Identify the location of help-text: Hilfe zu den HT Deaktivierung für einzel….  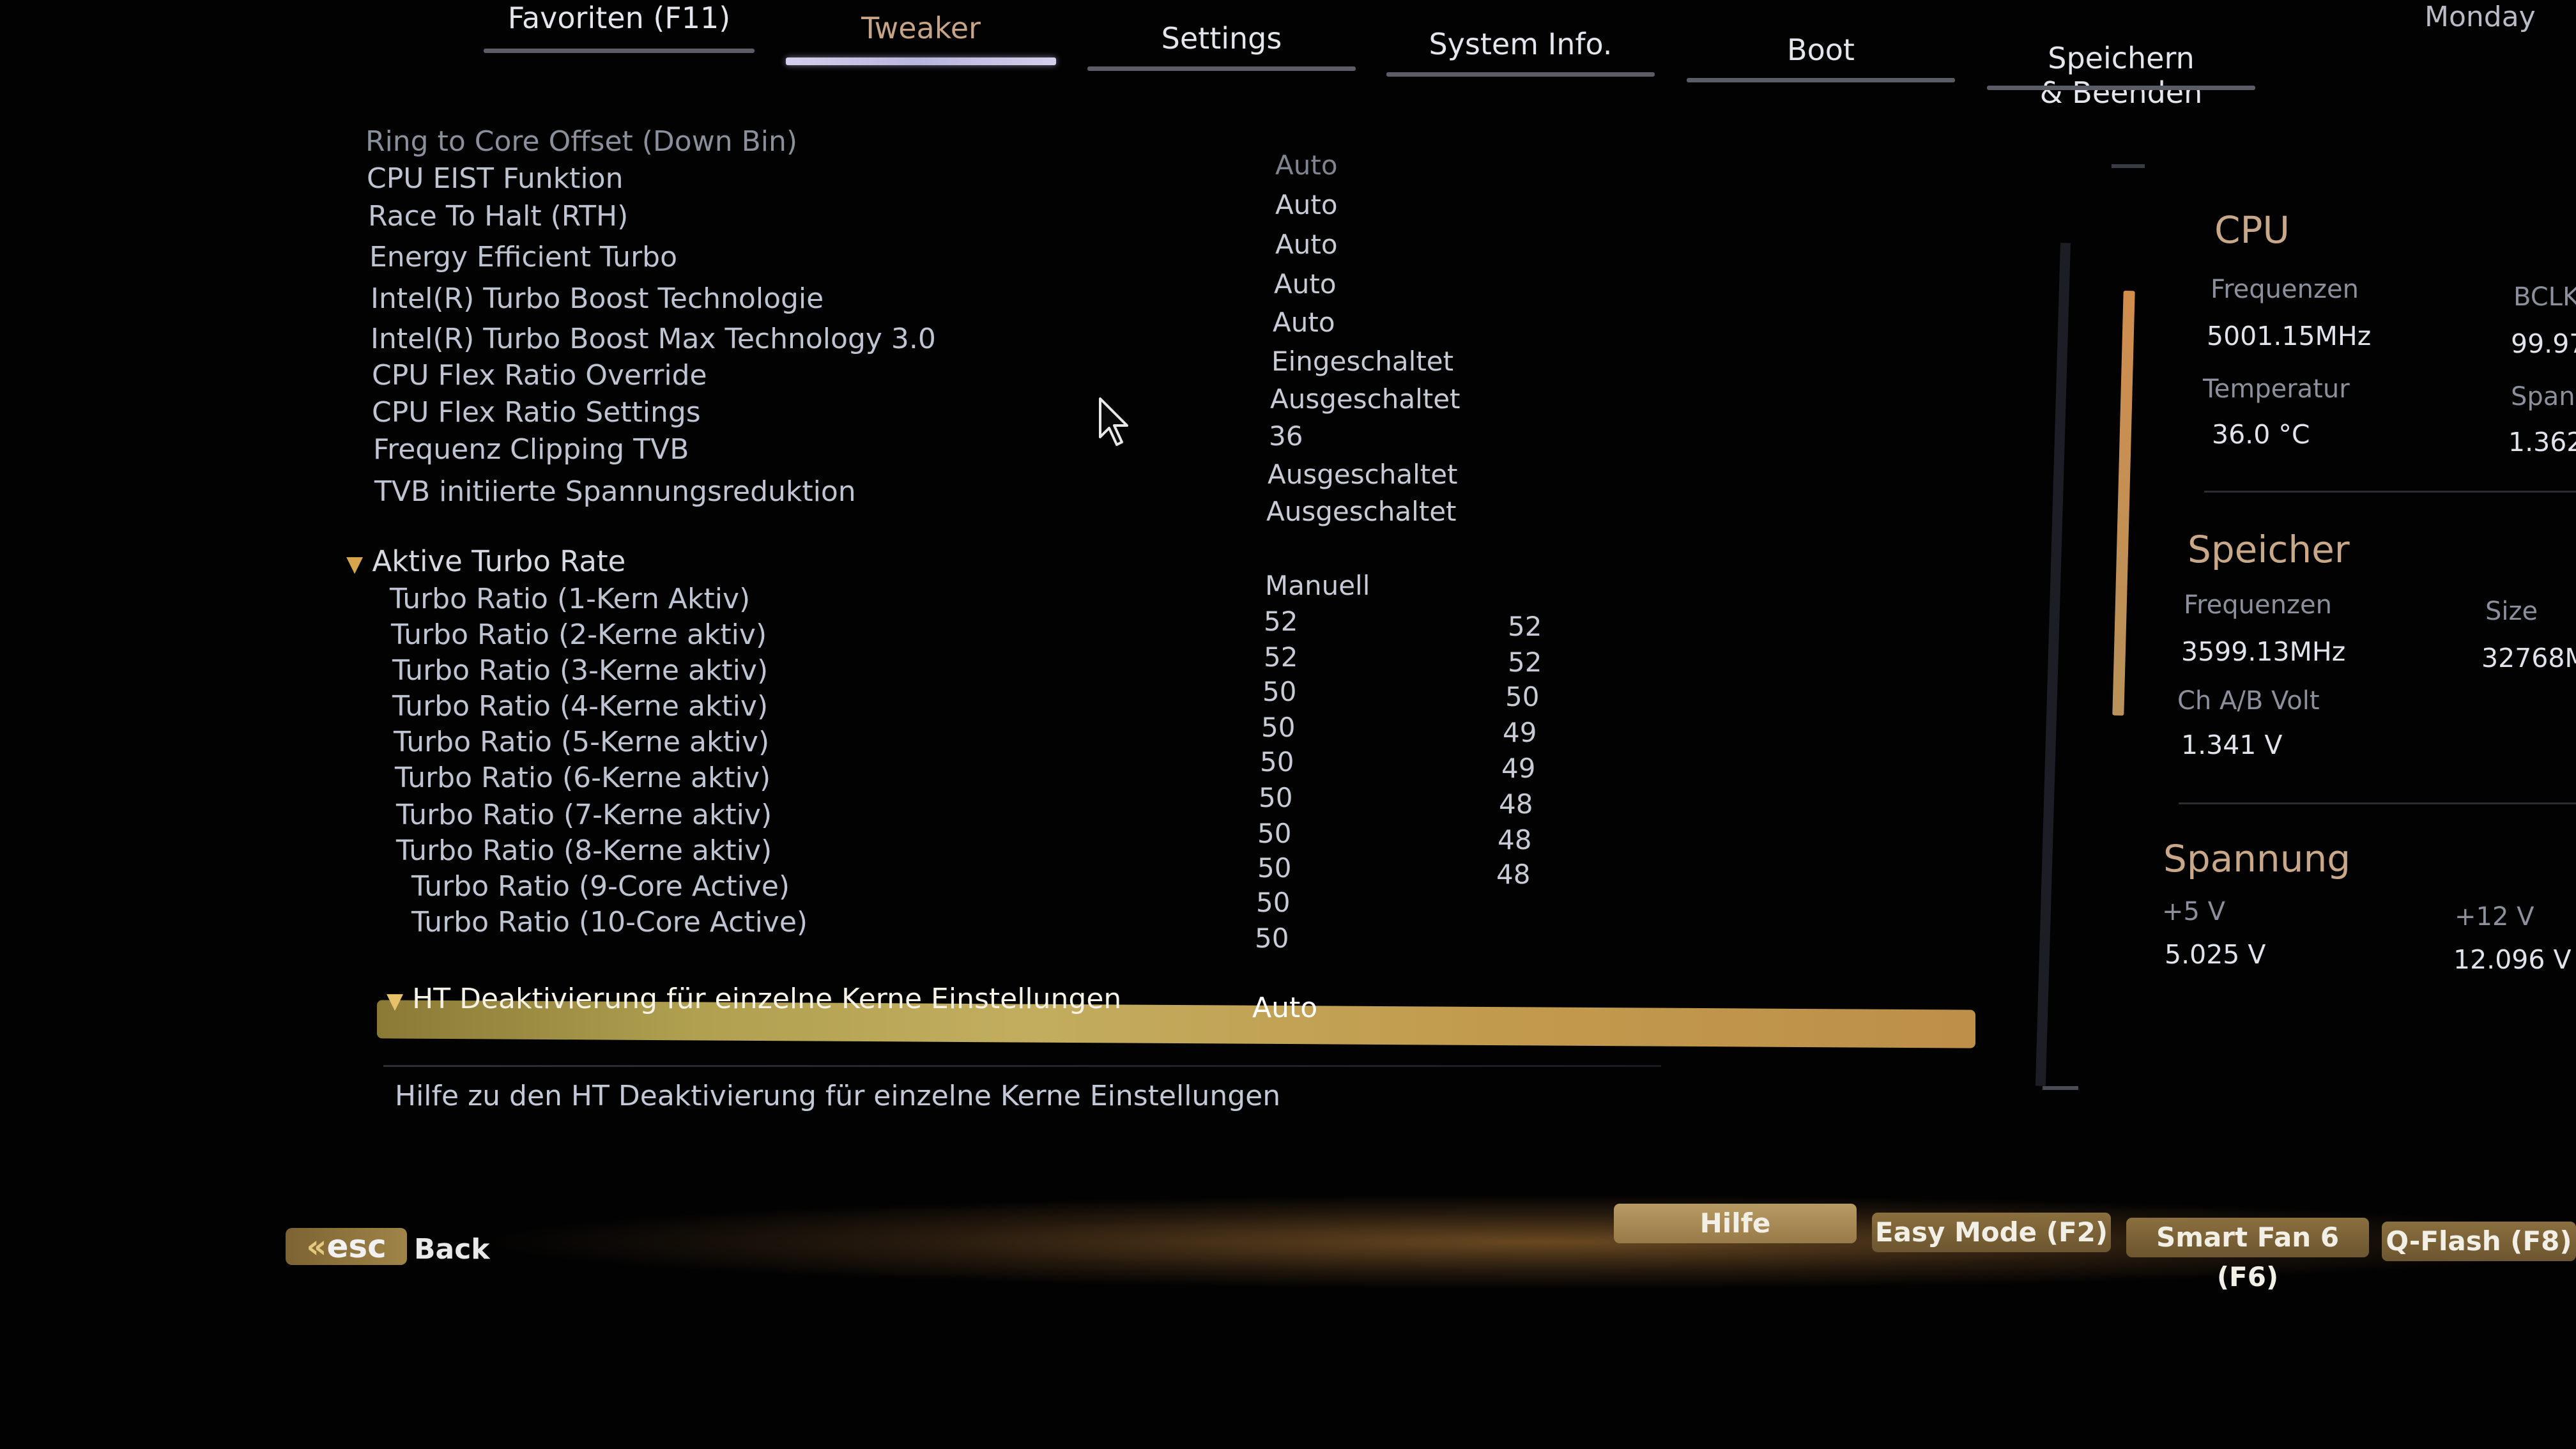
(838, 1096).